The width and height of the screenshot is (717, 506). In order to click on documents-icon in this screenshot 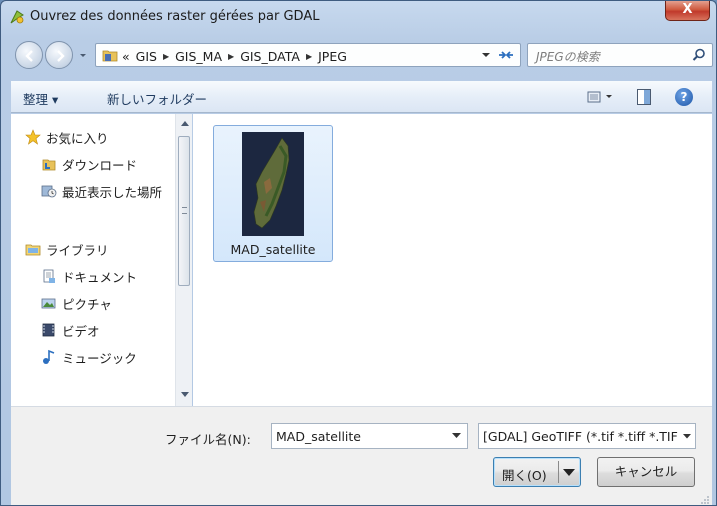, I will do `click(49, 276)`.